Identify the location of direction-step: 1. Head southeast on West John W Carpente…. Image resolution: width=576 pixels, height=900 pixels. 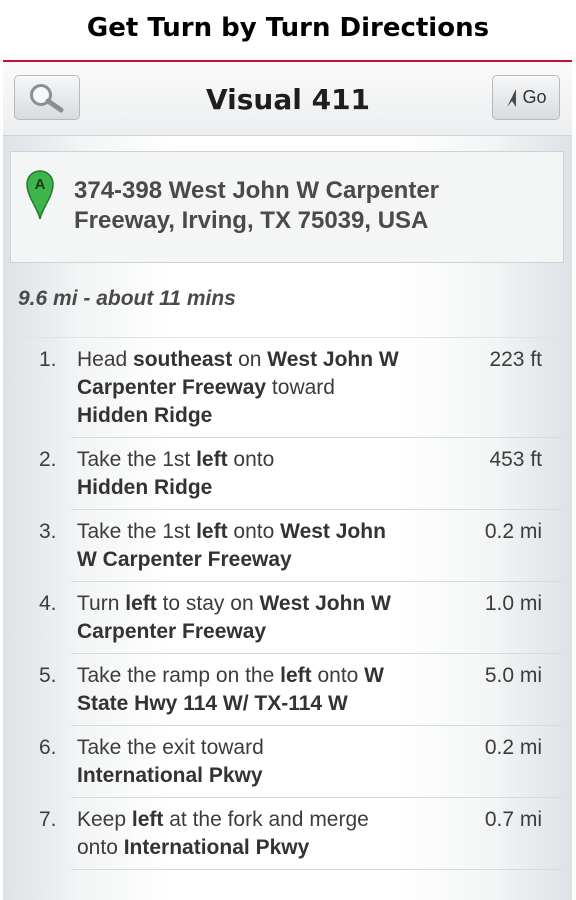
(287, 388).